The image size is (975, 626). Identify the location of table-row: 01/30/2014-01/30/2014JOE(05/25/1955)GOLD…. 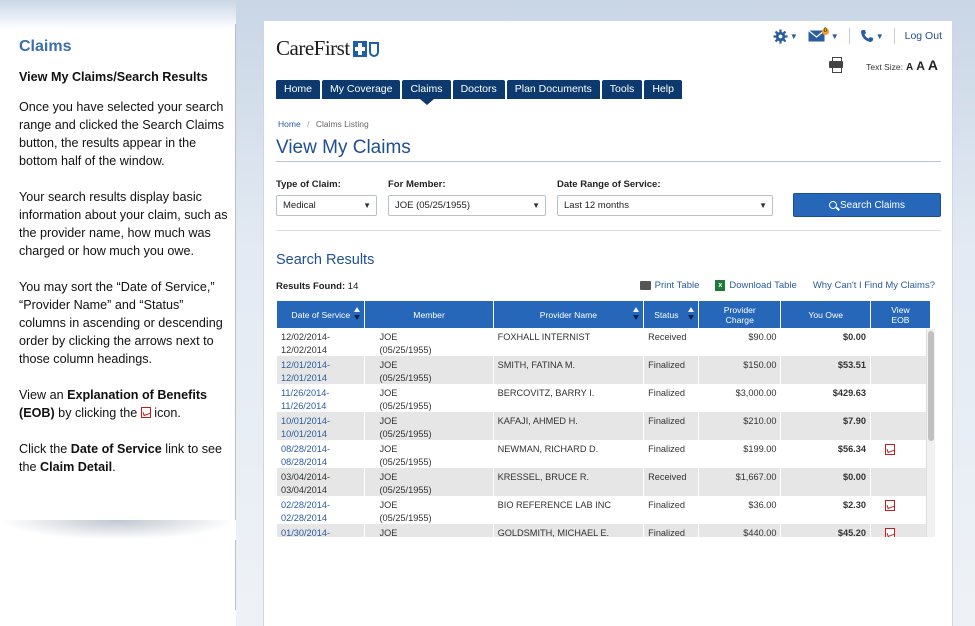
(603, 530).